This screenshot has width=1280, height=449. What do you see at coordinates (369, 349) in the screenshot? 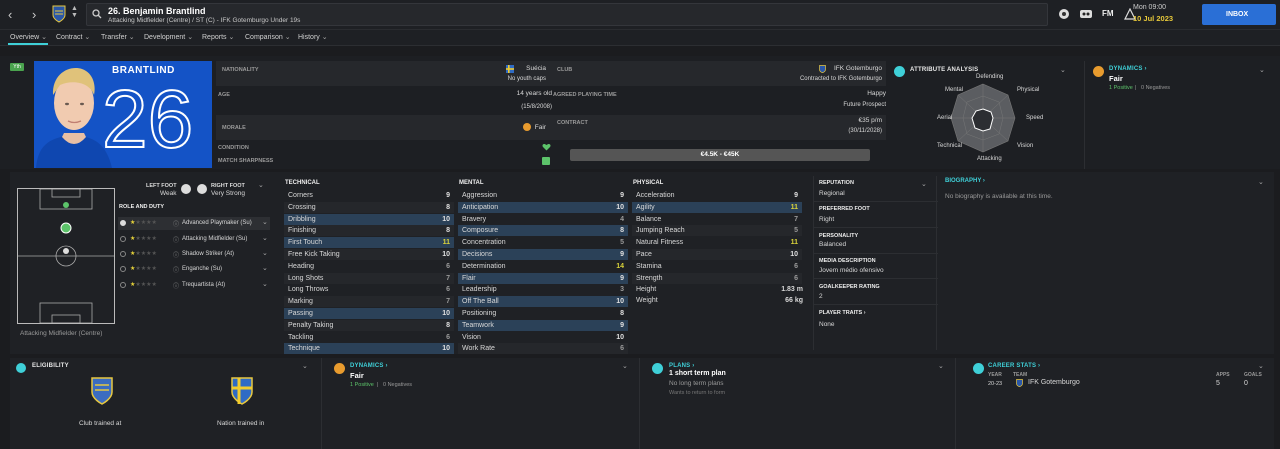
I see `attribute-row: Technique 10` at bounding box center [369, 349].